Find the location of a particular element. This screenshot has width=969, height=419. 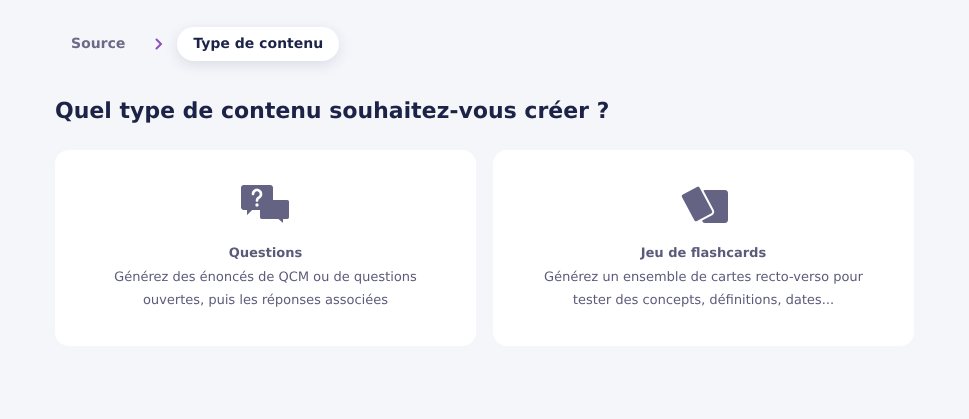

breadcrumb-step: Type de contenu is located at coordinates (258, 44).